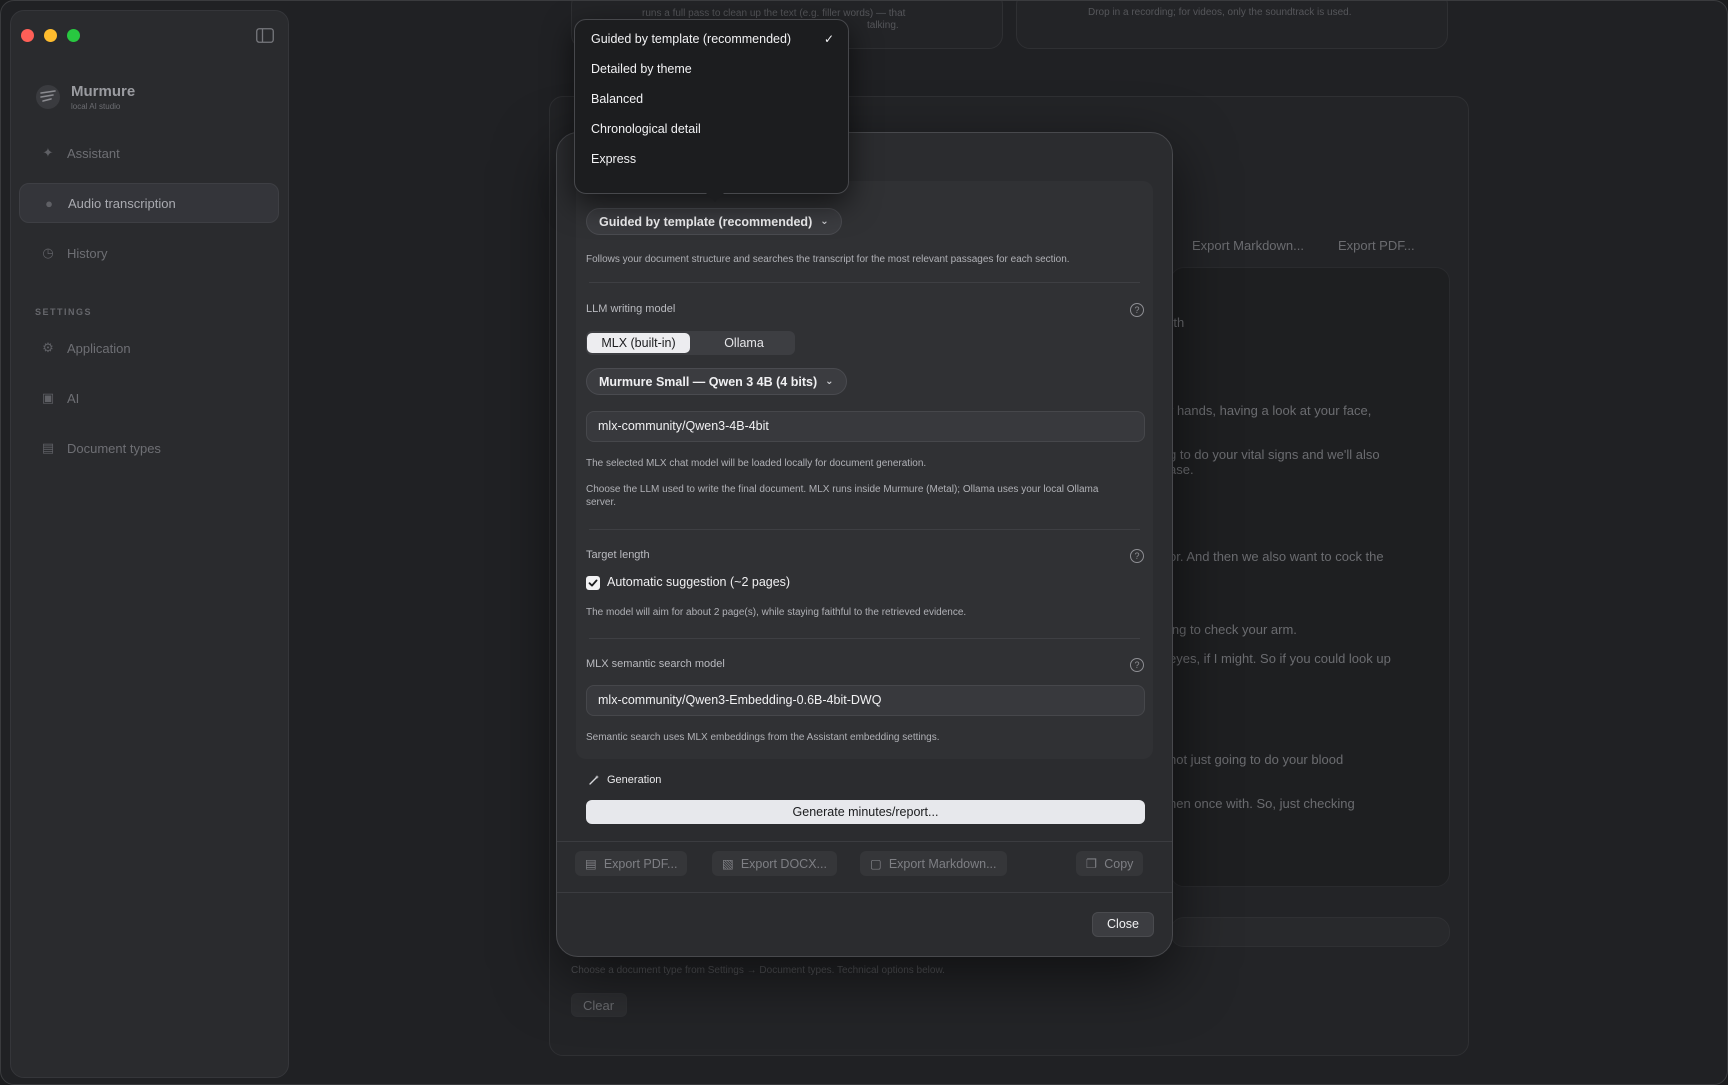 The height and width of the screenshot is (1085, 1728). Describe the element at coordinates (93, 153) in the screenshot. I see `sidebar-item-label: Assistant` at that location.